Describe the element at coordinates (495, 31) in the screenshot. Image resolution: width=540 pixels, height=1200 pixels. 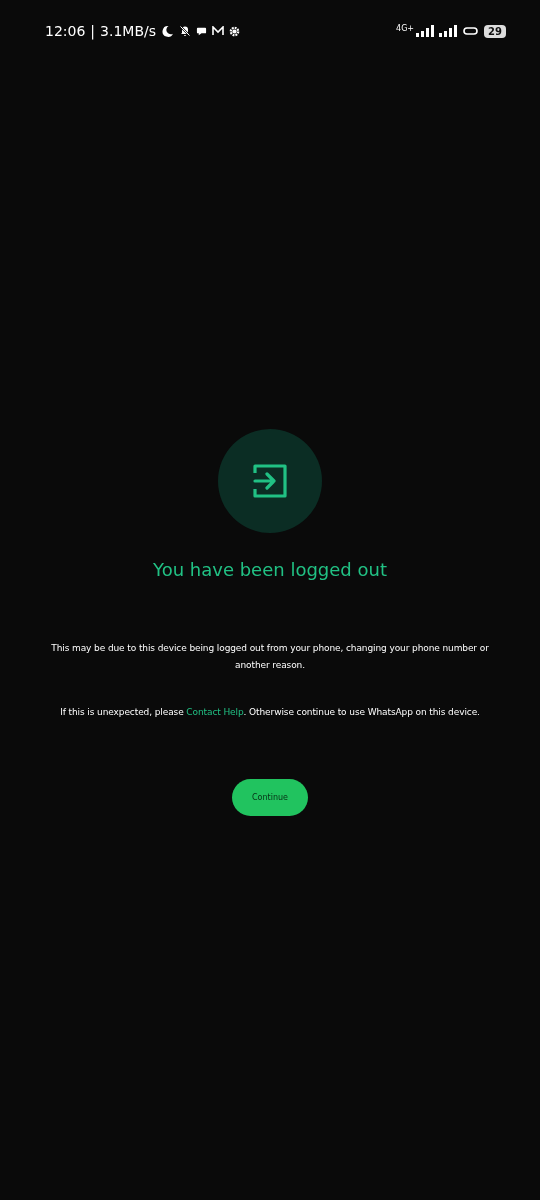
I see `battery: 29` at that location.